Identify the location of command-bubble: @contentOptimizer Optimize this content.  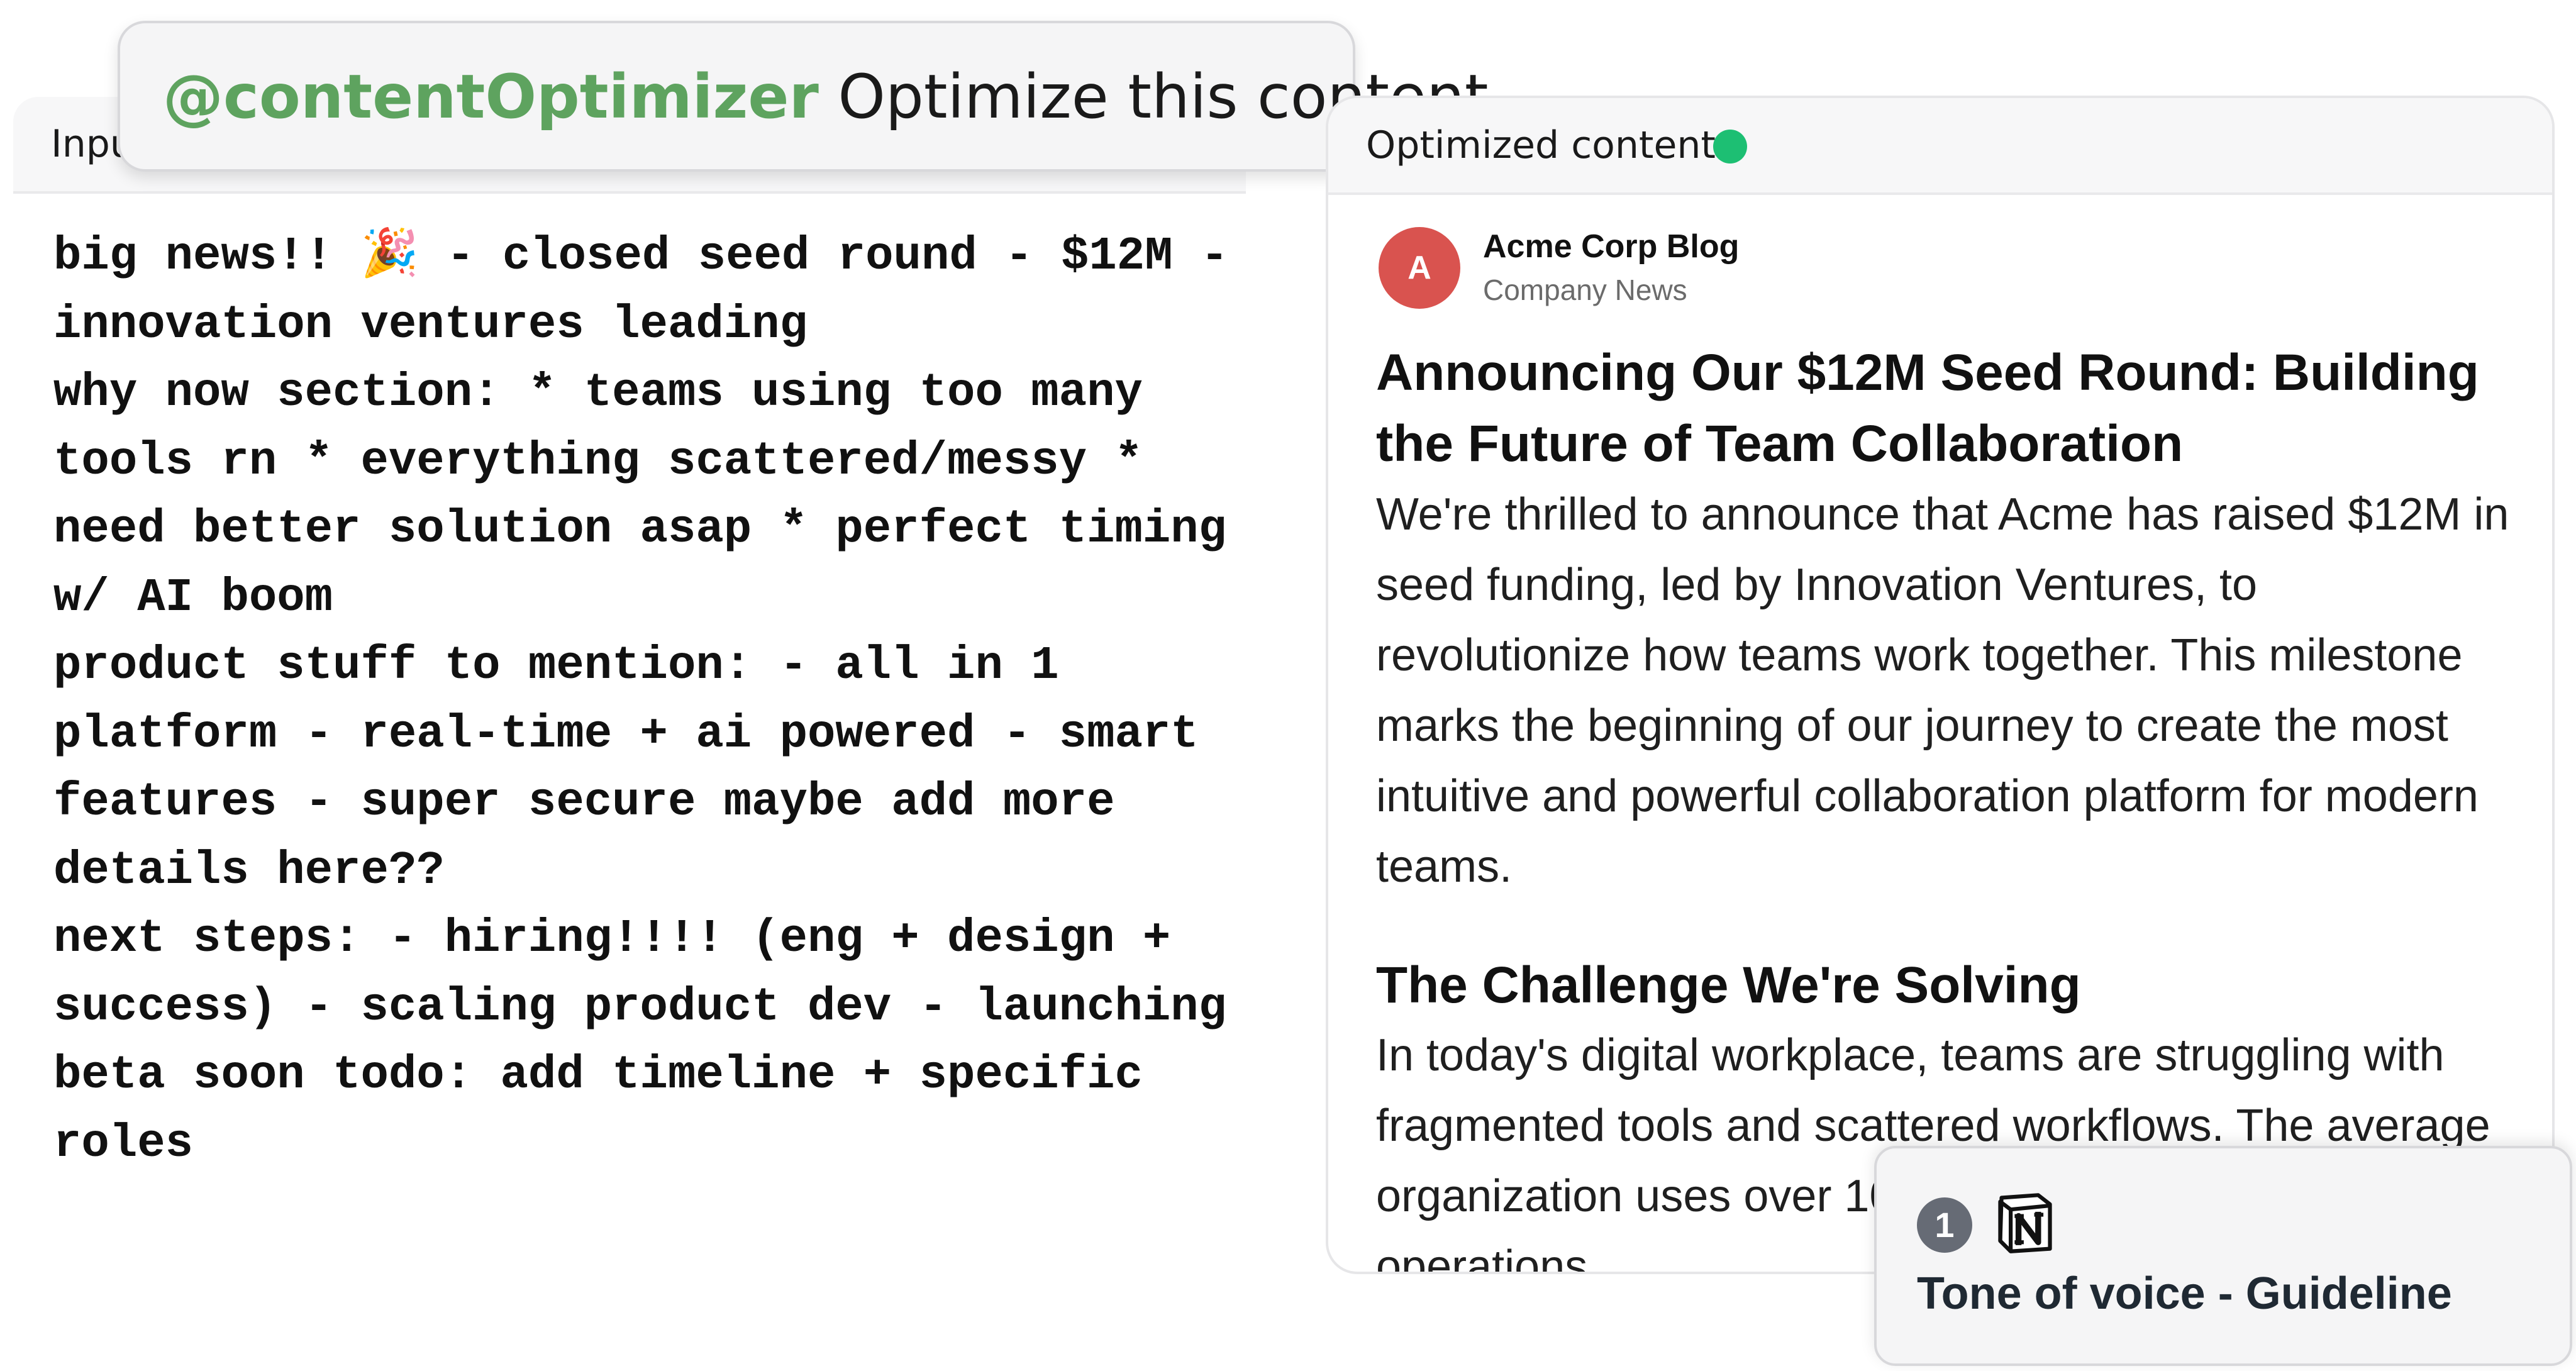
(803, 96).